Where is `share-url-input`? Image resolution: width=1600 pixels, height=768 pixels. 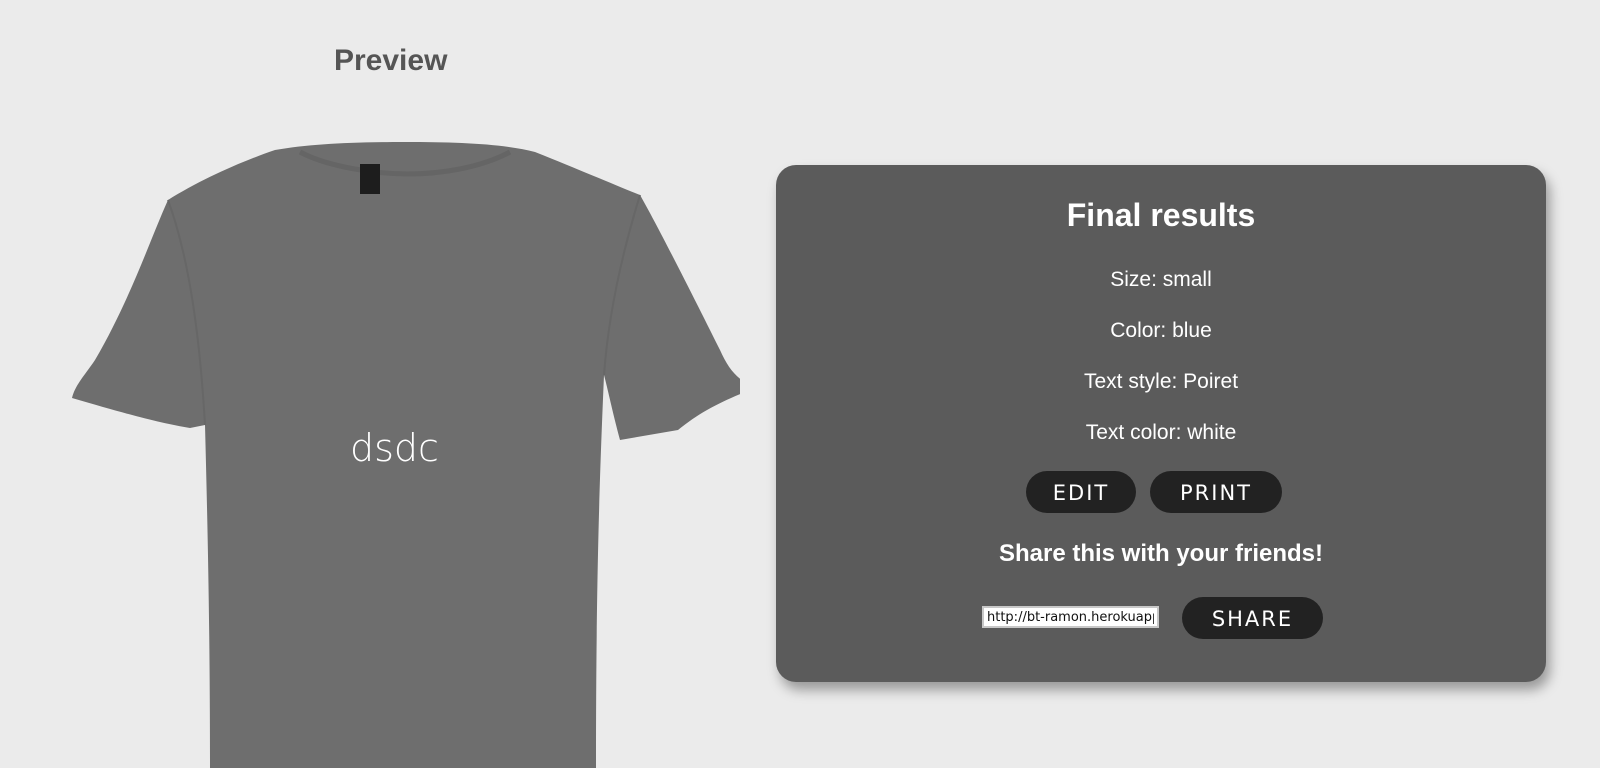
share-url-input is located at coordinates (1070, 617).